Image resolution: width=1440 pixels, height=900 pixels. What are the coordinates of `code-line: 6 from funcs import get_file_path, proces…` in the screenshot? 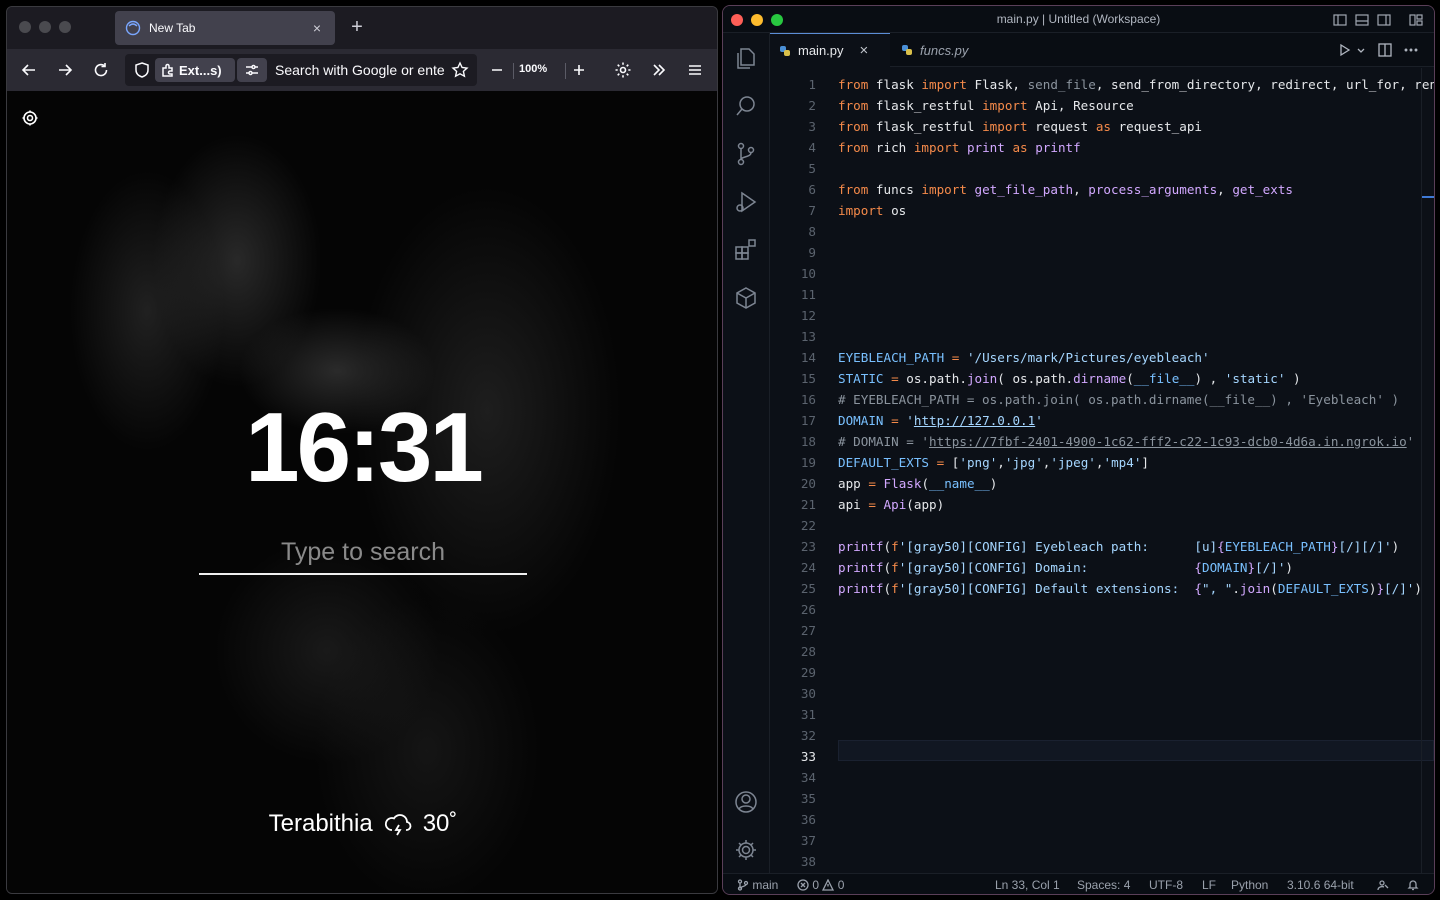 It's located at (1102, 189).